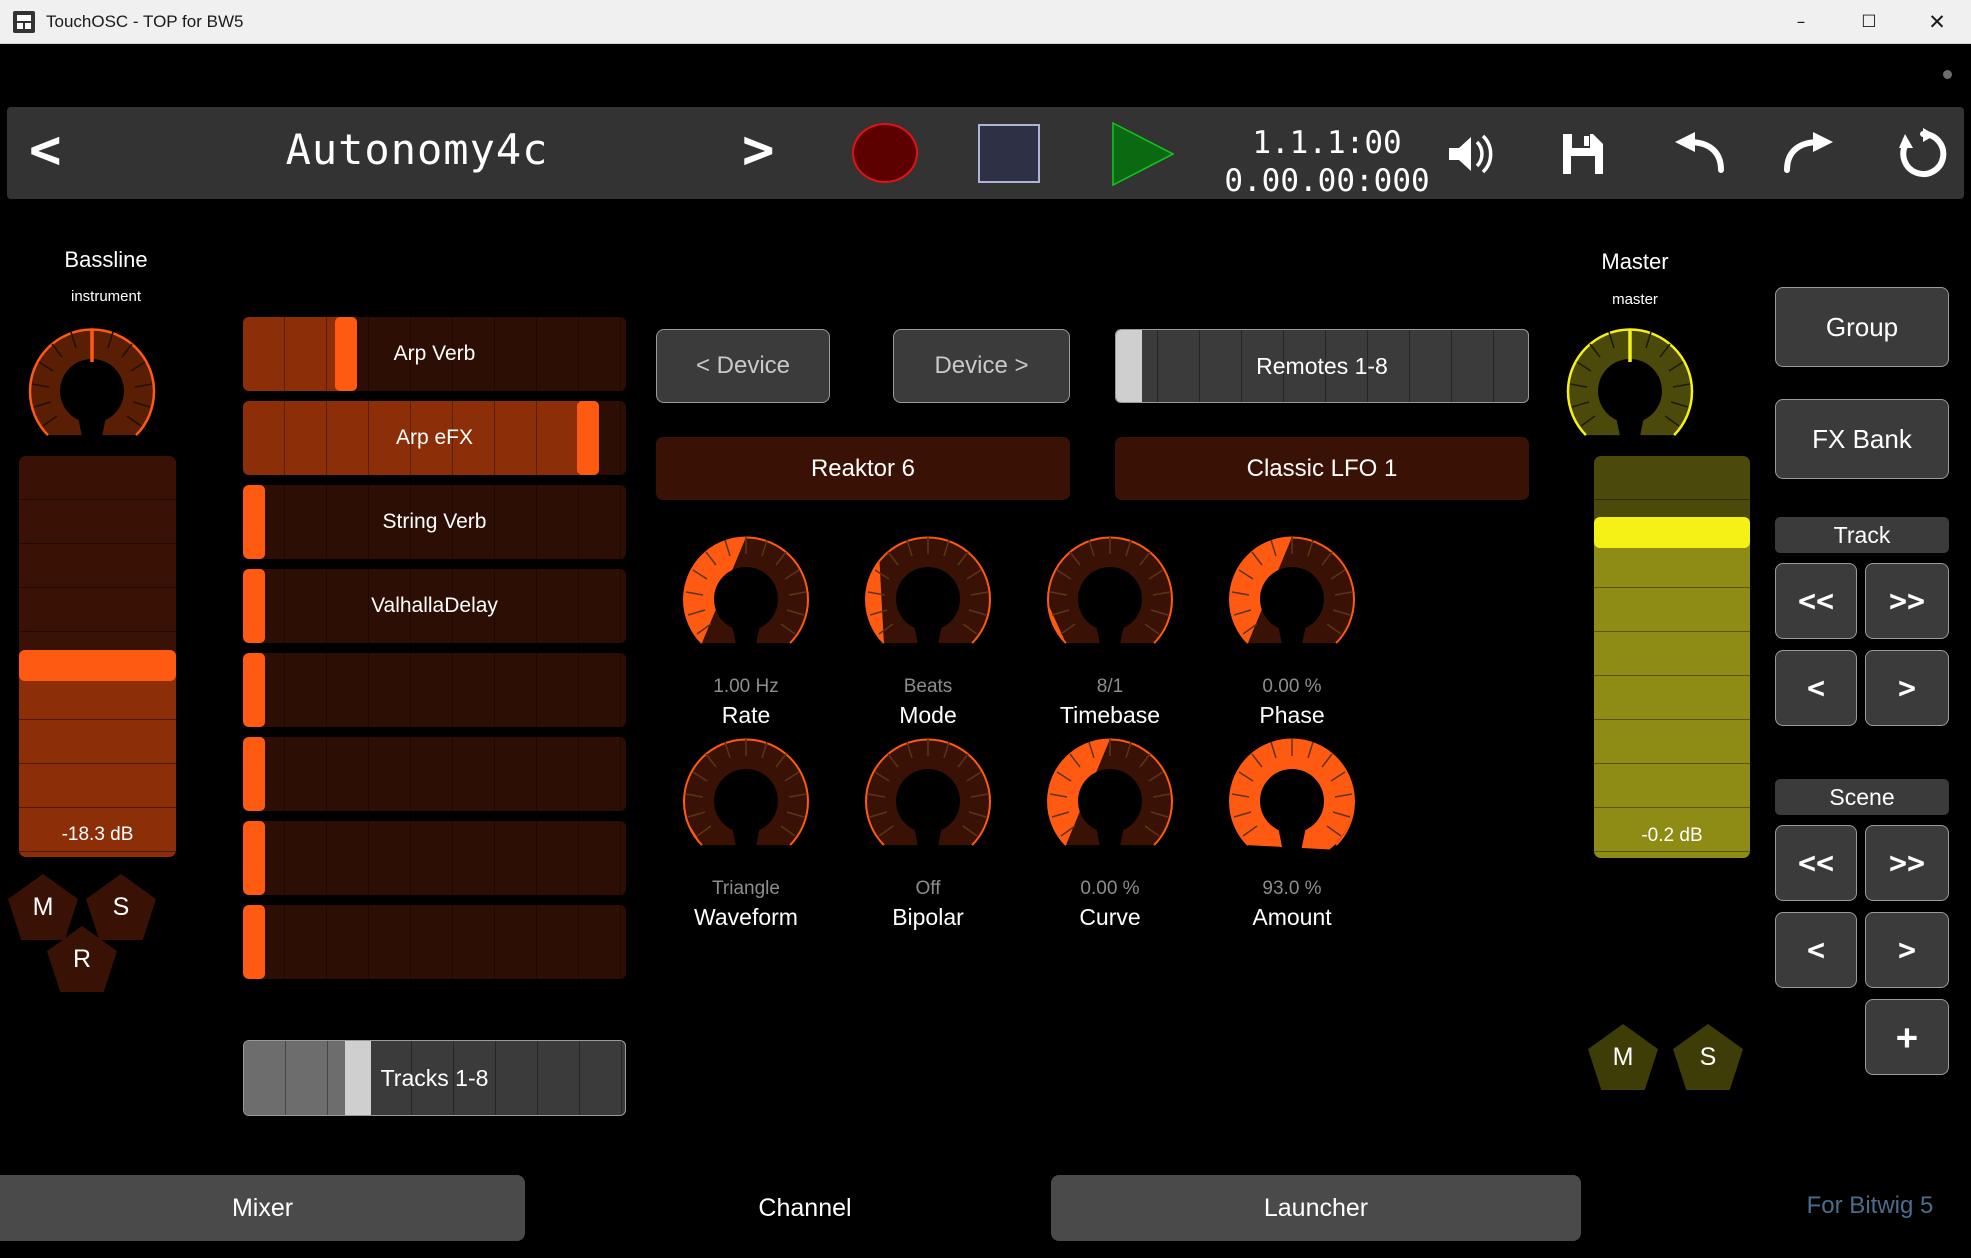 The height and width of the screenshot is (1258, 1971). Describe the element at coordinates (928, 715) in the screenshot. I see `knob-label: Mode` at that location.